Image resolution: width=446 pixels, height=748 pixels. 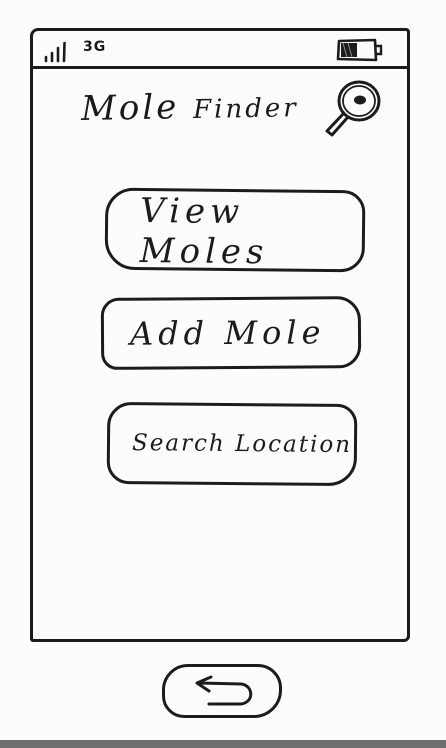 What do you see at coordinates (220, 50) in the screenshot?
I see `status-bar: 3G` at bounding box center [220, 50].